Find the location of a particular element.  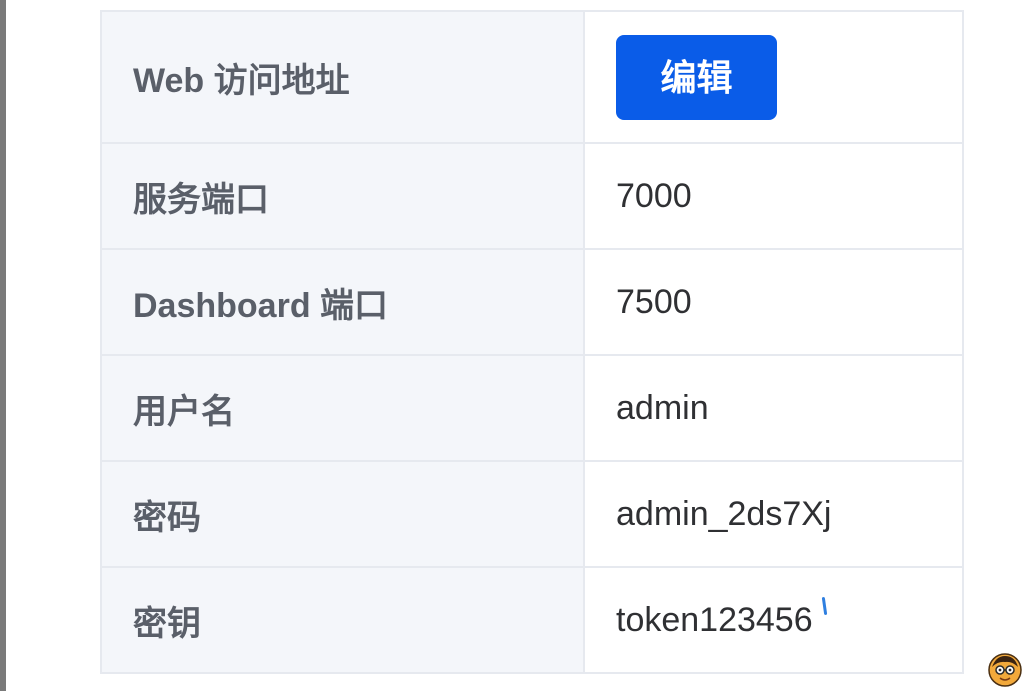

dashboard-port-value: 7500 is located at coordinates (773, 302).